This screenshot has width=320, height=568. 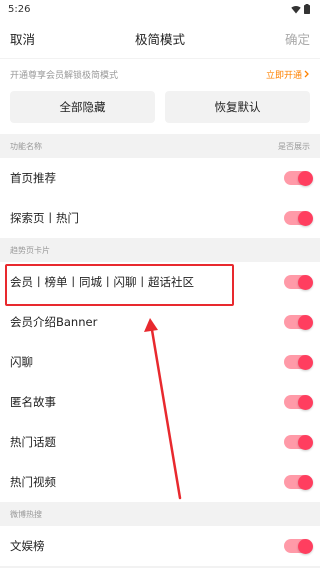 I want to click on settings-row: 首页推荐, so click(x=160, y=178).